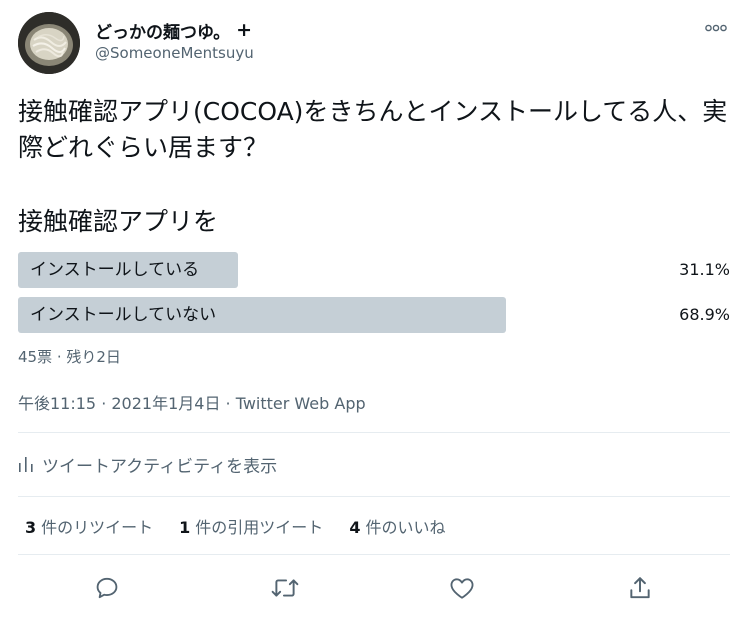  What do you see at coordinates (374, 270) in the screenshot?
I see `poll-option: インストールしている 31.1%` at bounding box center [374, 270].